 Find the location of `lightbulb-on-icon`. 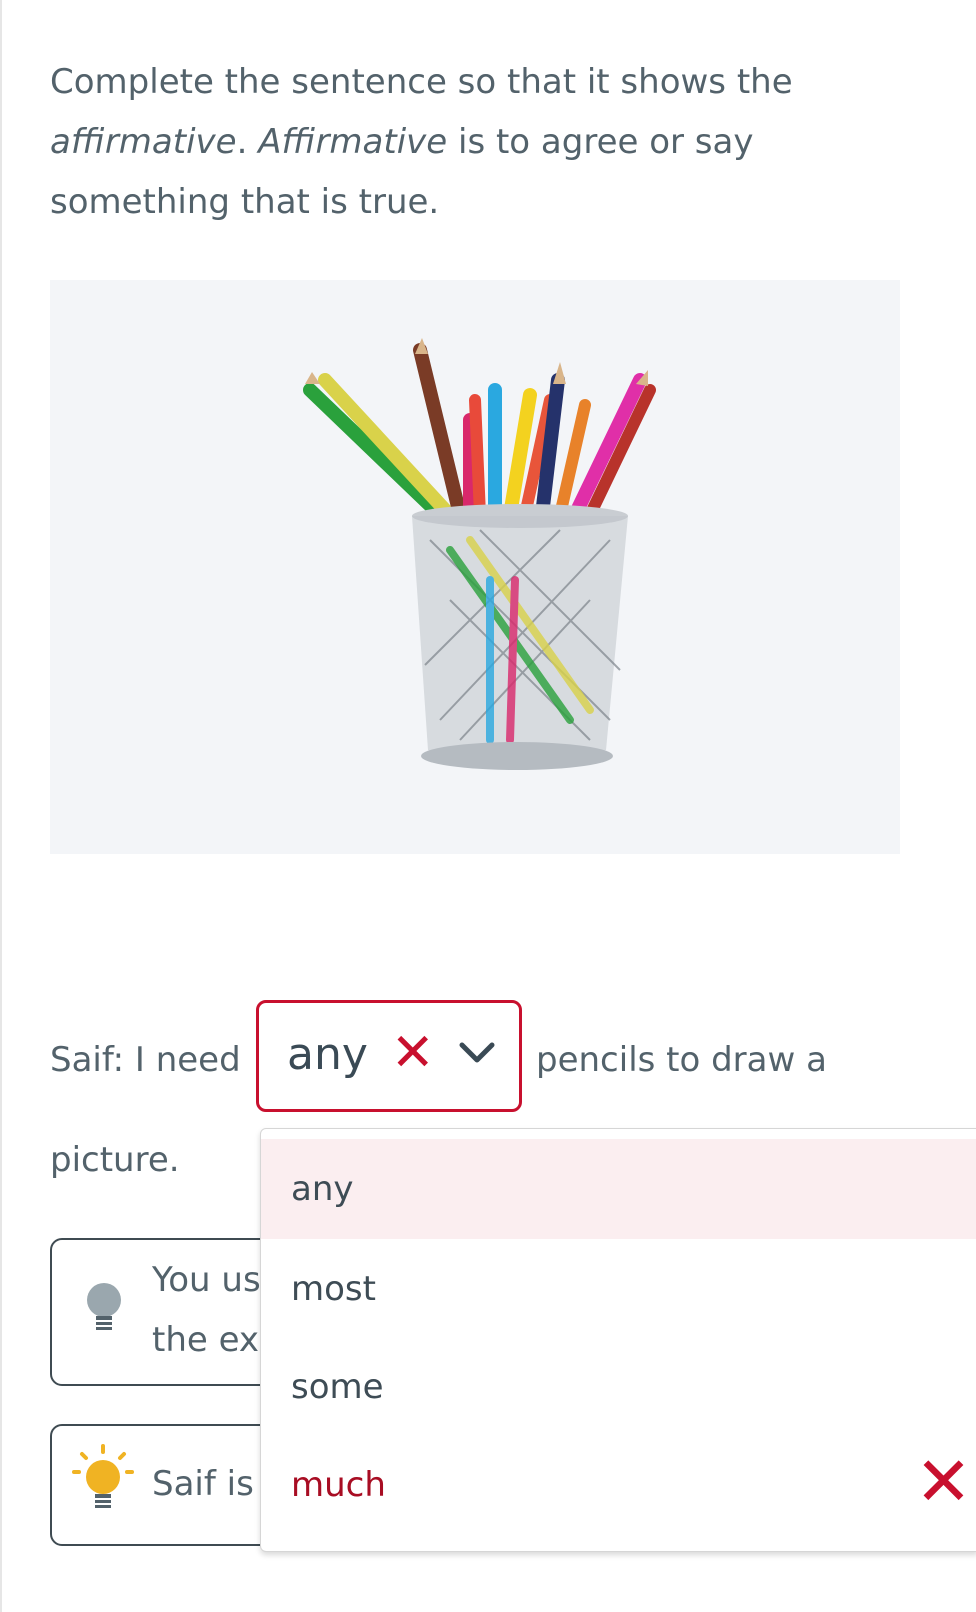

lightbulb-on-icon is located at coordinates (103, 1481).